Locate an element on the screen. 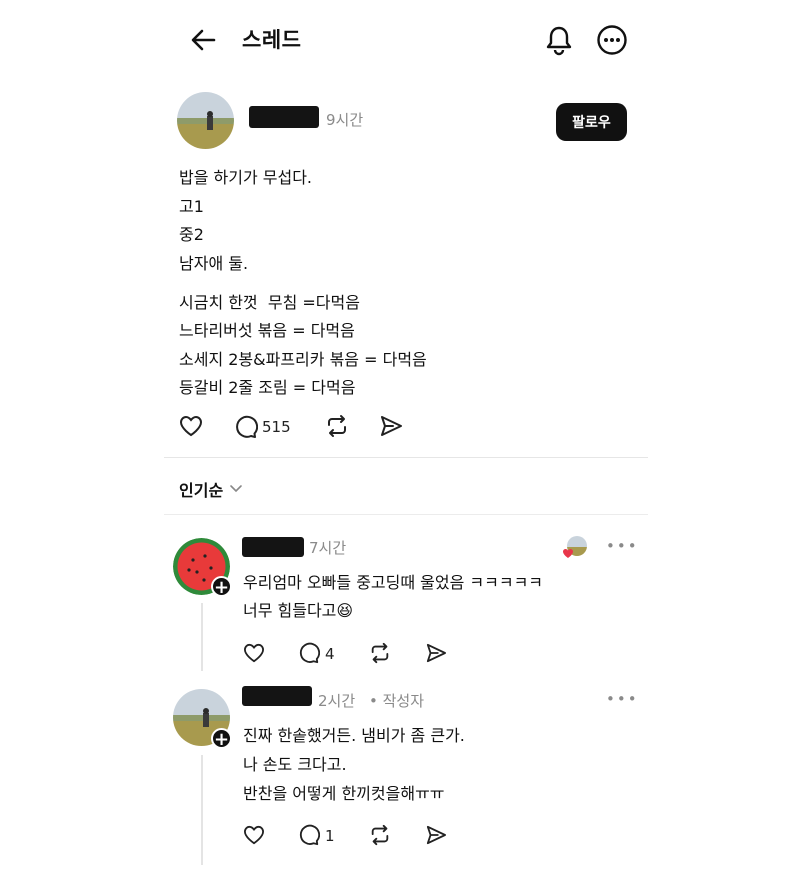  reply-text-line: 반찬을 어떻게 한끼컷을해ㅠㅠ is located at coordinates (344, 793).